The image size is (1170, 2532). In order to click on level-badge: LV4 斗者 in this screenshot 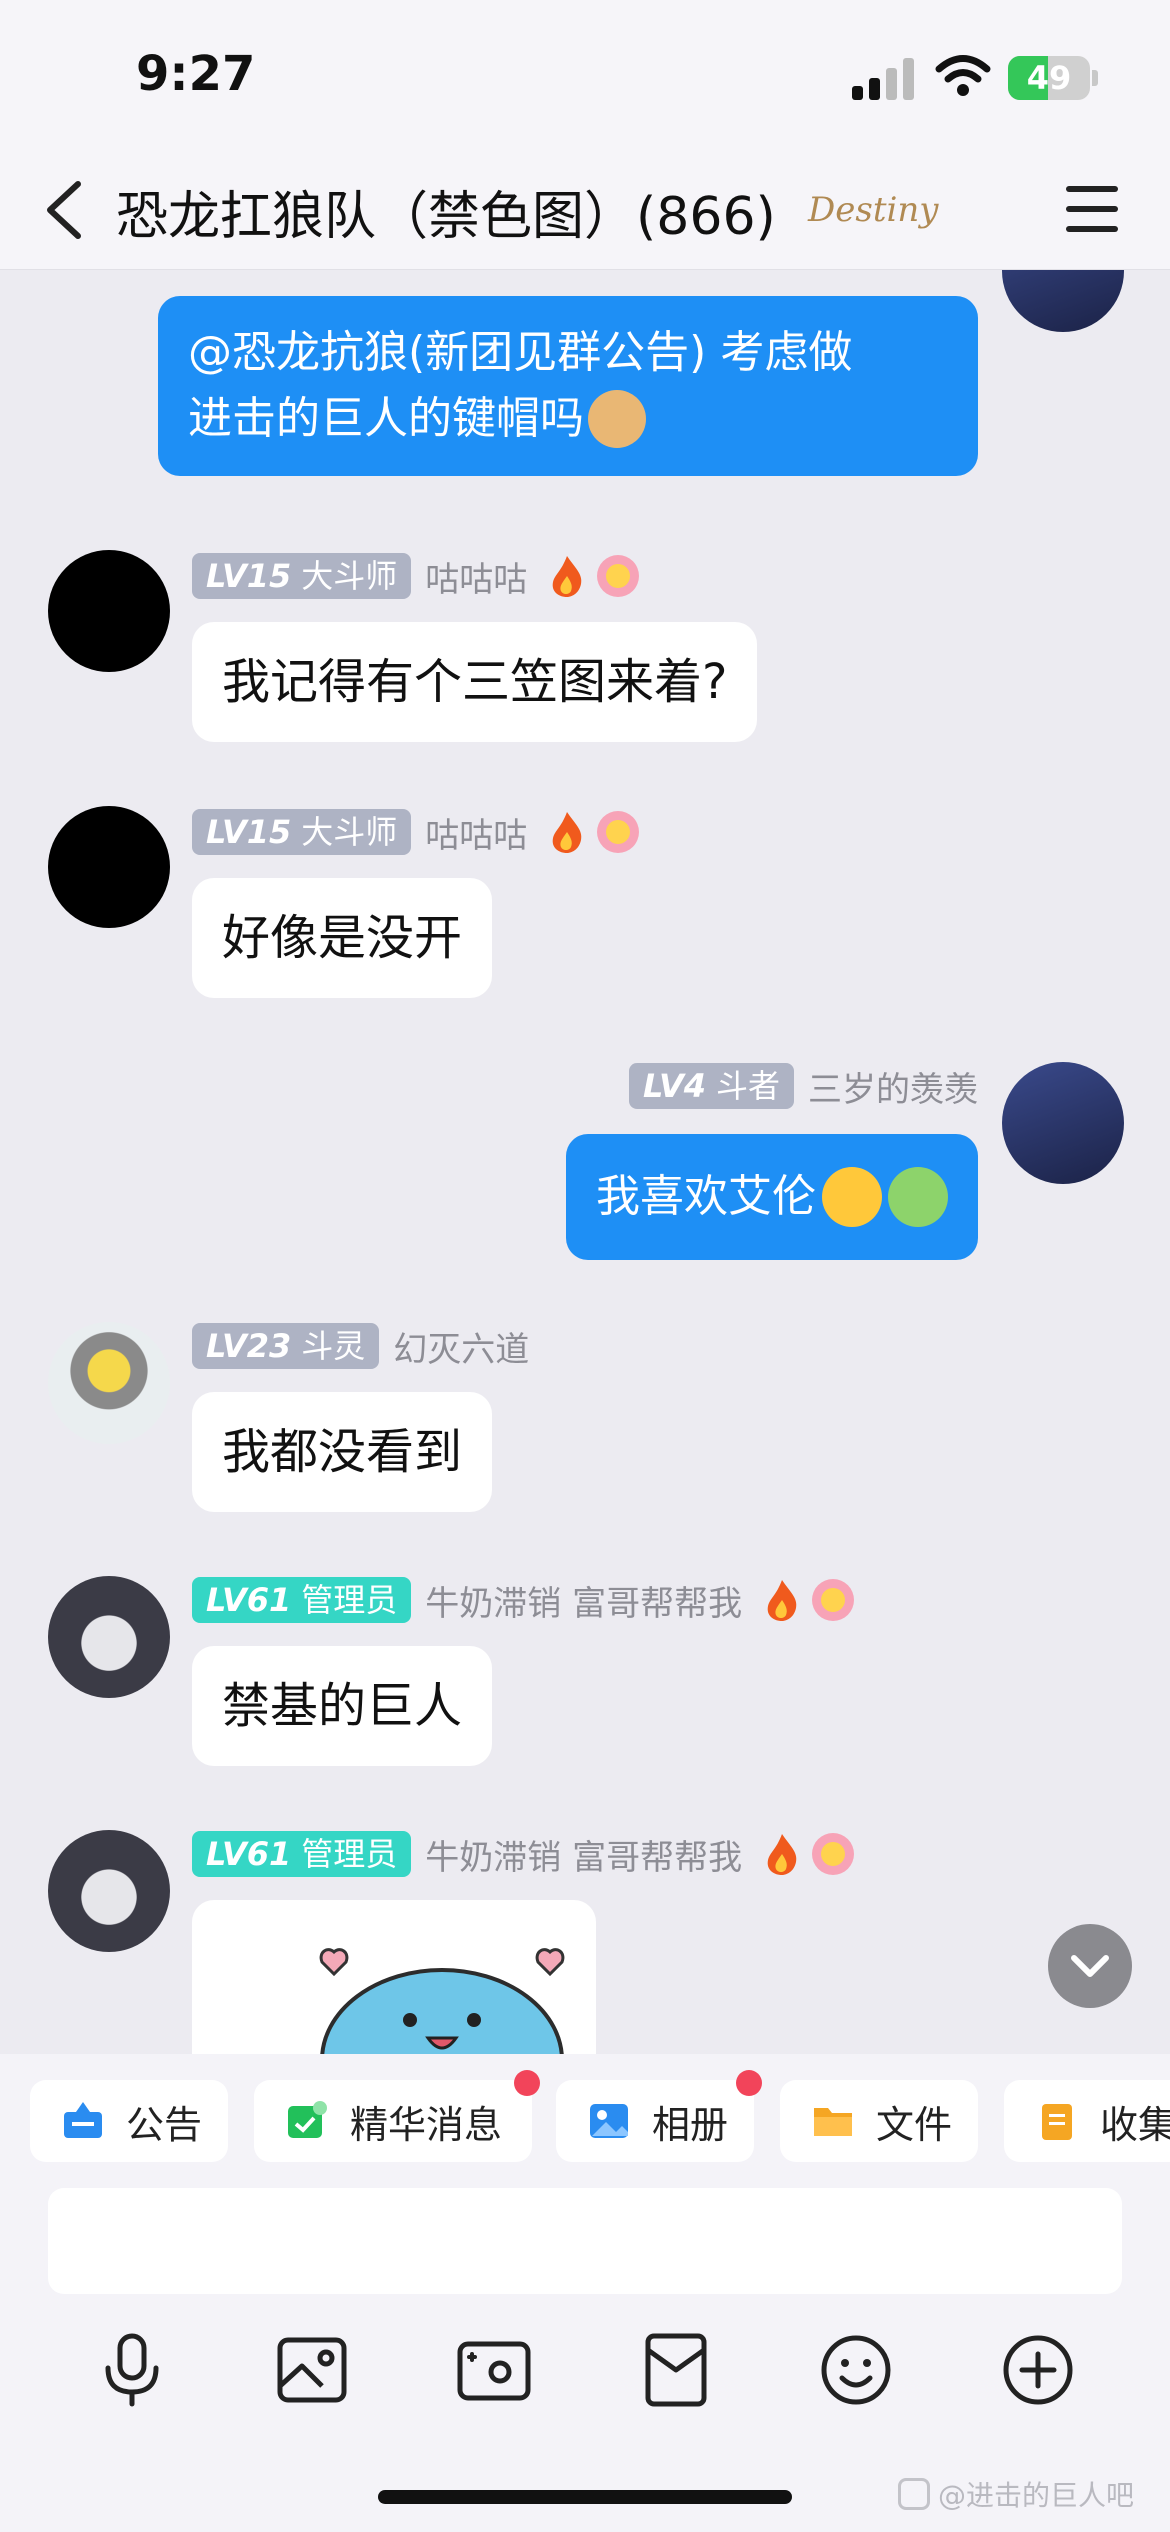, I will do `click(711, 1086)`.